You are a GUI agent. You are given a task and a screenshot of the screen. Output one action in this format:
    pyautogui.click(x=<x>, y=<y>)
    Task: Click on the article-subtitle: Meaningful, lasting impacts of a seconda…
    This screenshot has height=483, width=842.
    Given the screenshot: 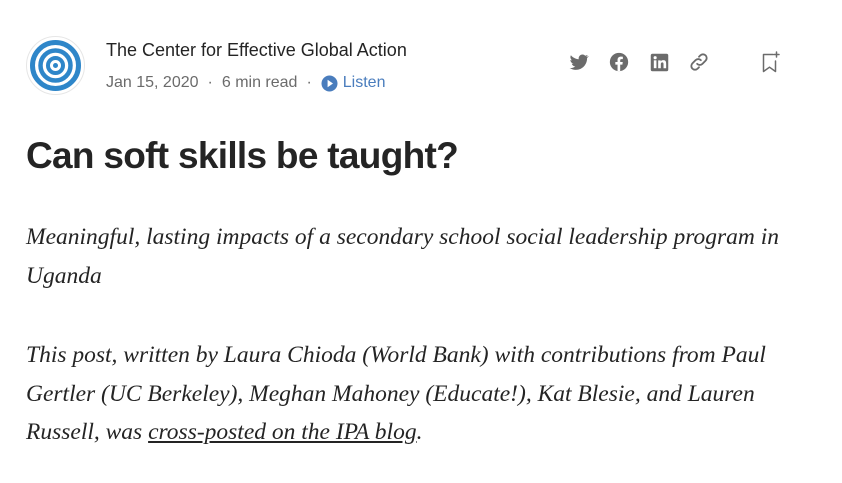 What is the action you would take?
    pyautogui.click(x=403, y=256)
    